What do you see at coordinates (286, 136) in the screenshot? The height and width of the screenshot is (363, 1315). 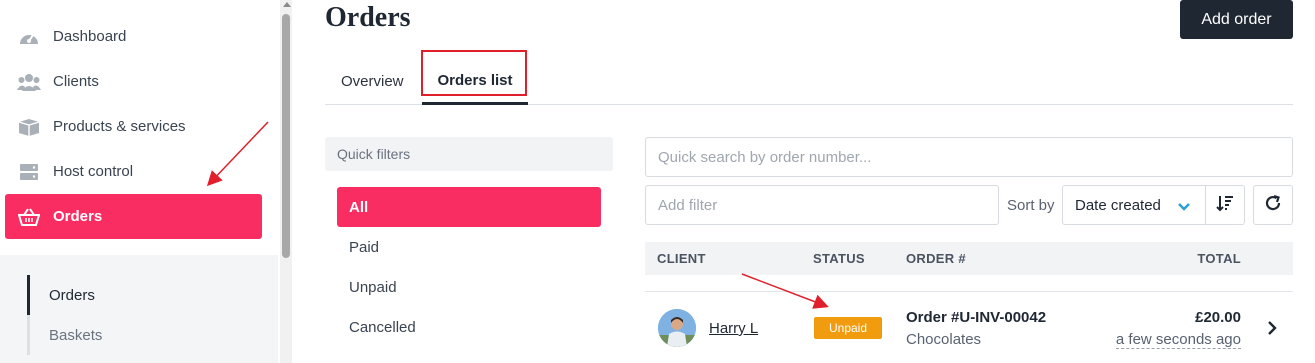 I see `scrollbar-thumb` at bounding box center [286, 136].